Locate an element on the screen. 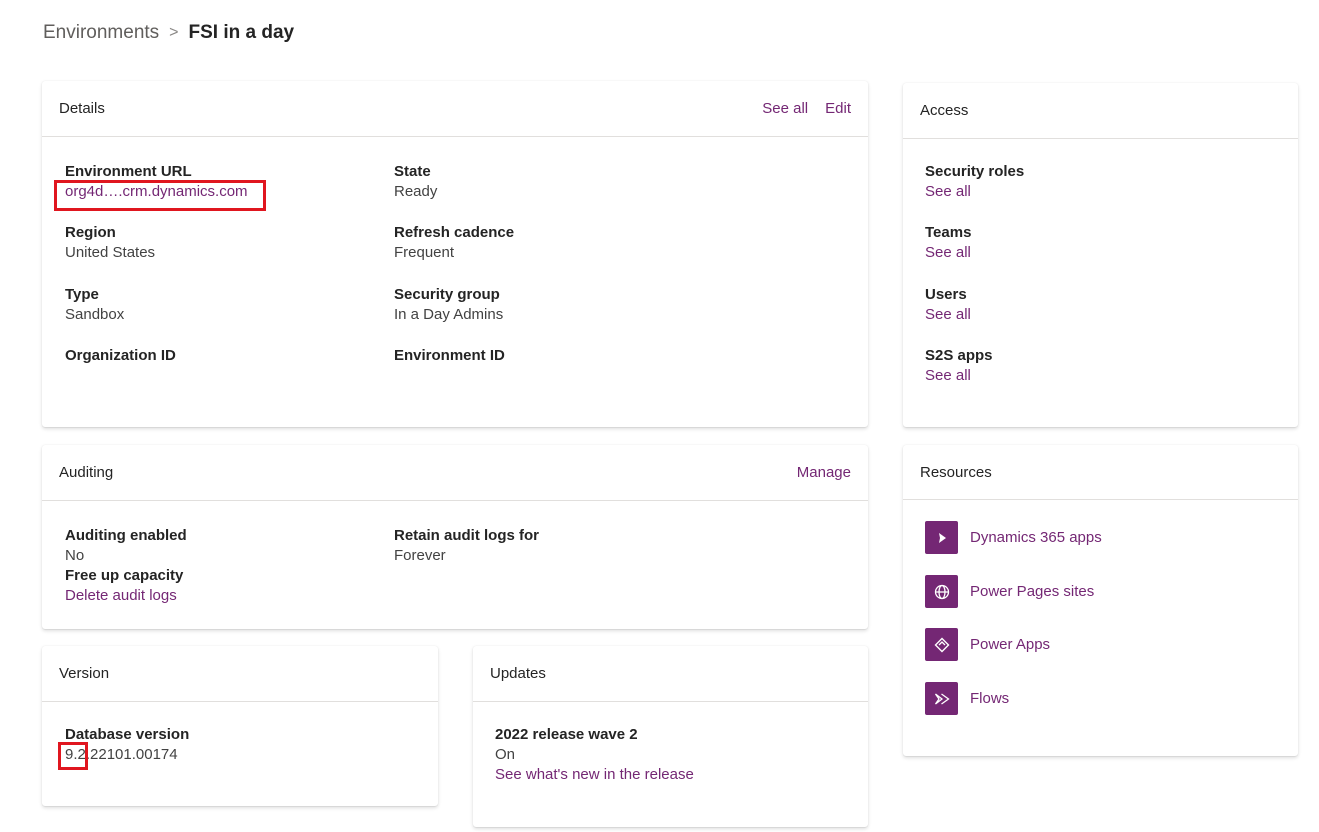 This screenshot has height=832, width=1319. access-card-header: Access is located at coordinates (1100, 111).